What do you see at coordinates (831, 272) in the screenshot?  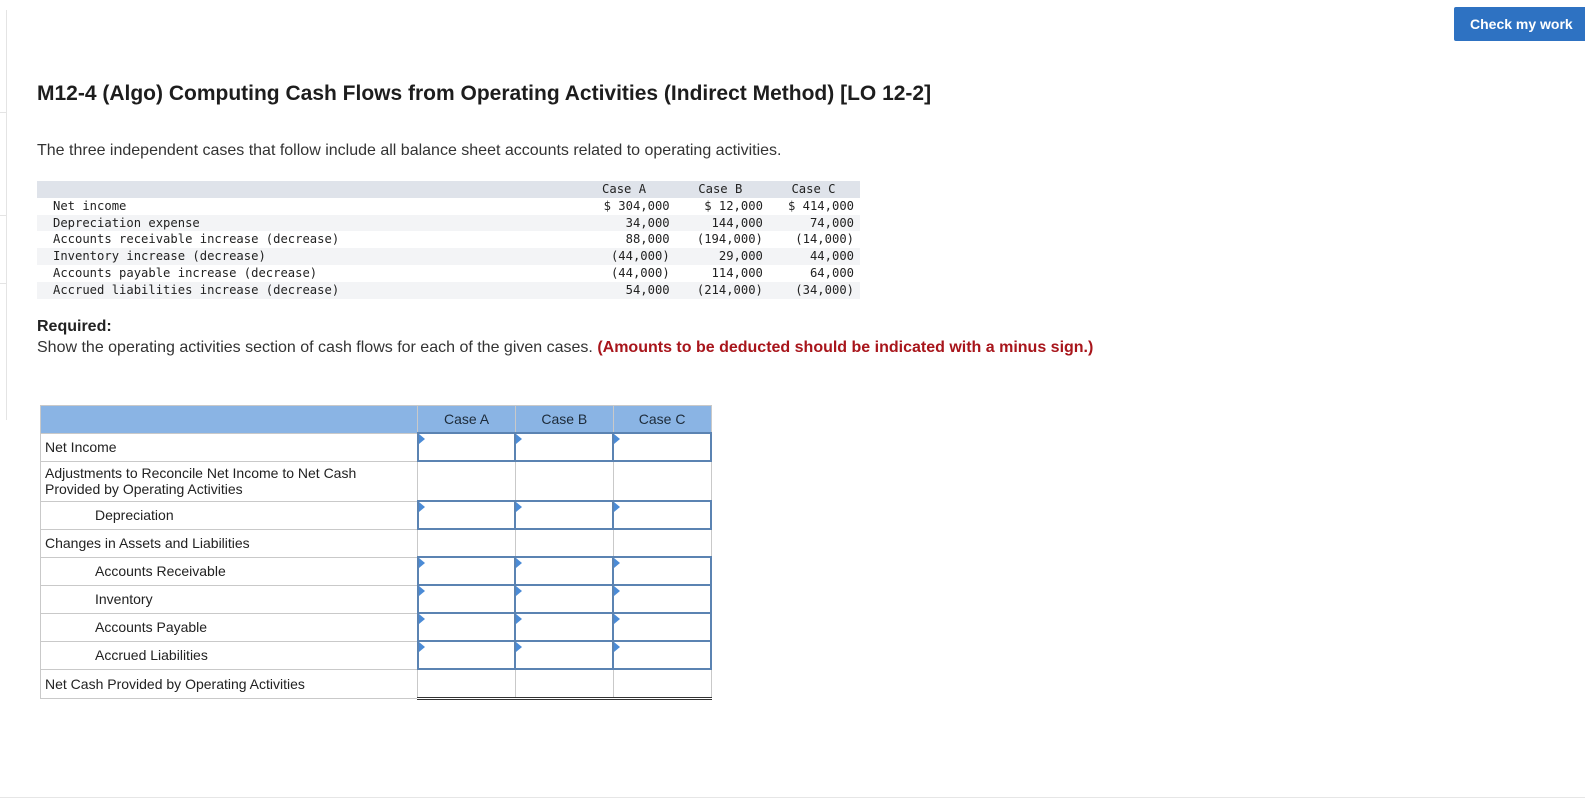 I see `given-value-case-c: 64,000` at bounding box center [831, 272].